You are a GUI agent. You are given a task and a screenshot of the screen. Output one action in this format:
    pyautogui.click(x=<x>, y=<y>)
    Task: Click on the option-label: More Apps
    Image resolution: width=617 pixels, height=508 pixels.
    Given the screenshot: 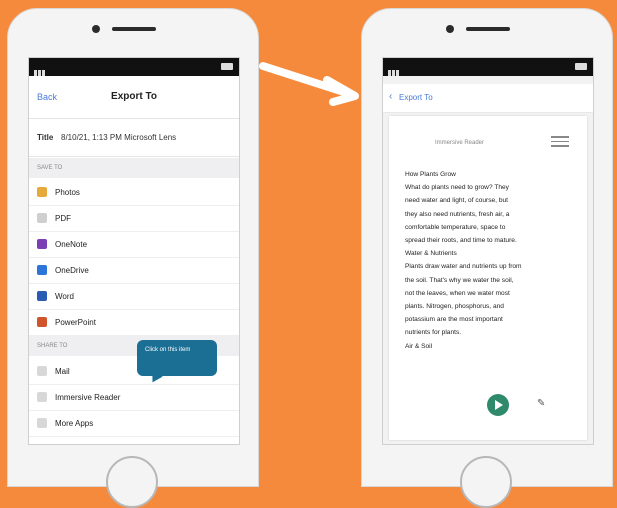 What is the action you would take?
    pyautogui.click(x=74, y=423)
    